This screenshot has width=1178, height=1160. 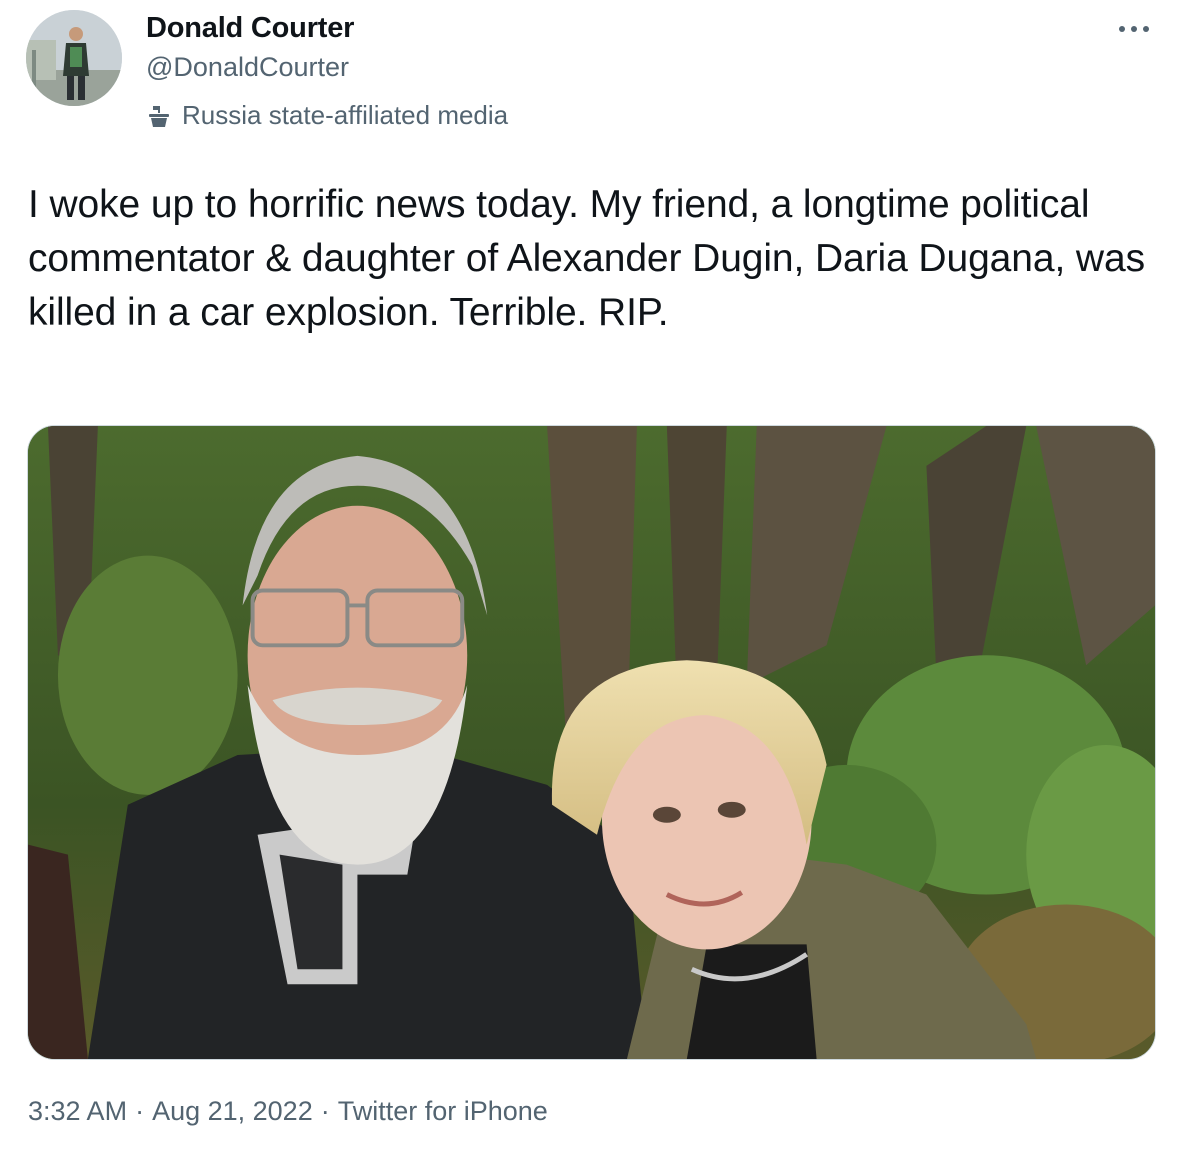 I want to click on state-affiliation-label: Russia state-affiliated media, so click(x=327, y=115).